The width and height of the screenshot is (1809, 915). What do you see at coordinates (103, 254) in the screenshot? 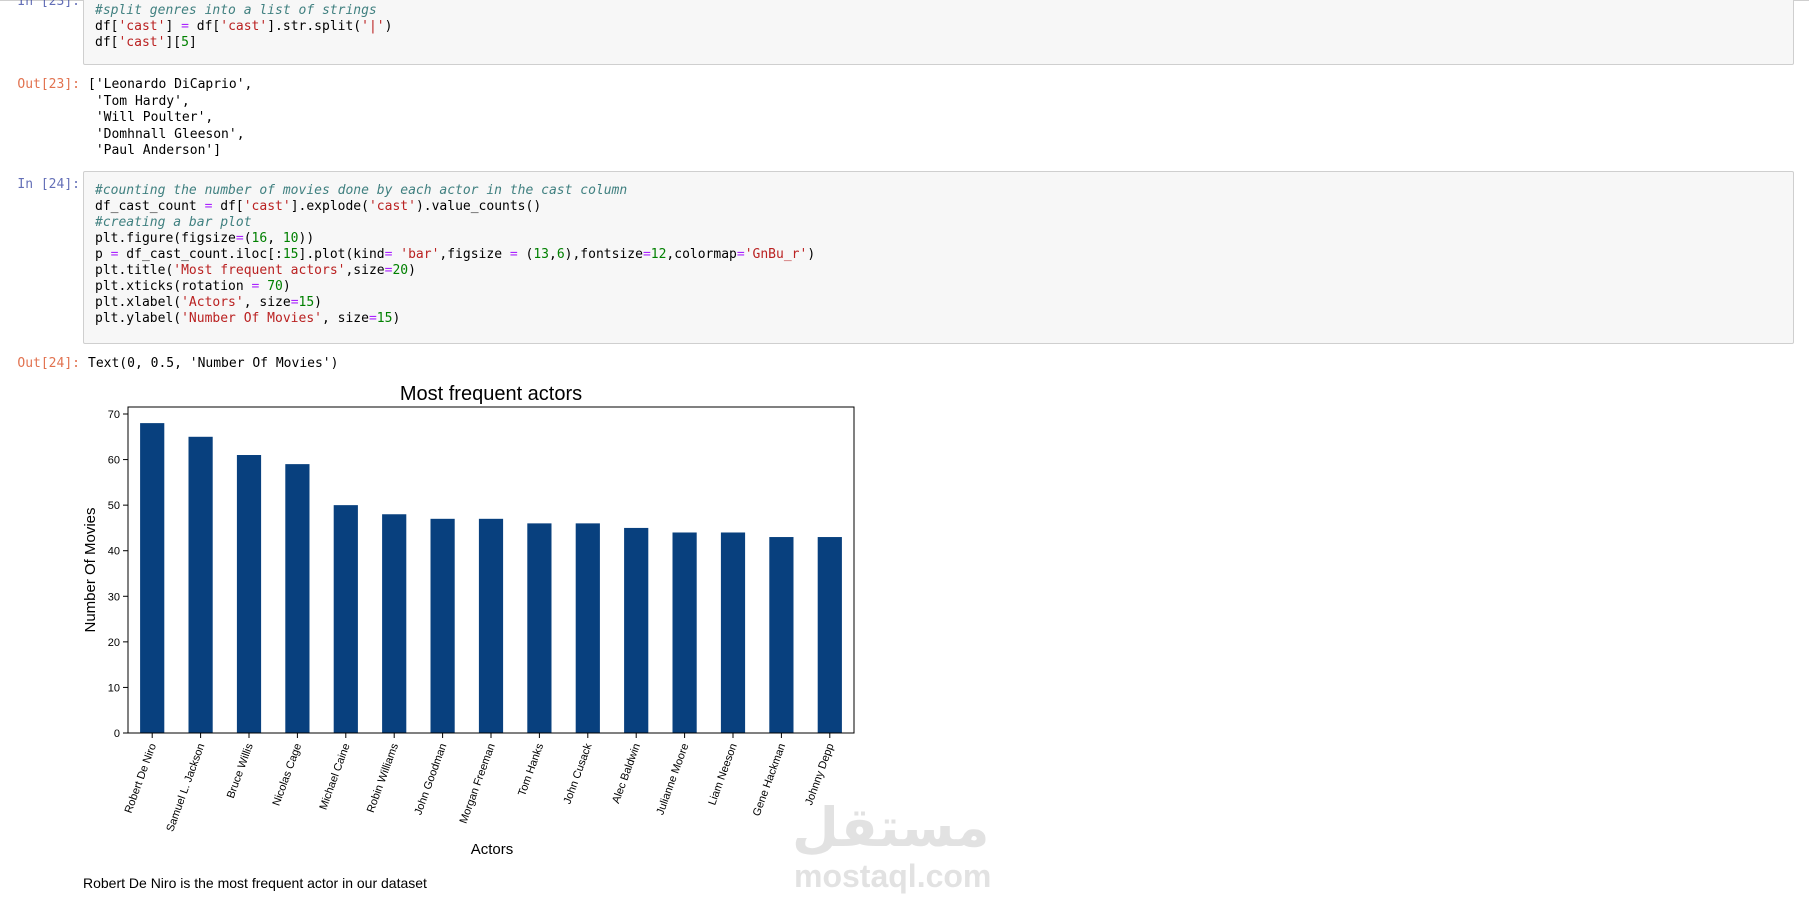
I see `code-token: p` at bounding box center [103, 254].